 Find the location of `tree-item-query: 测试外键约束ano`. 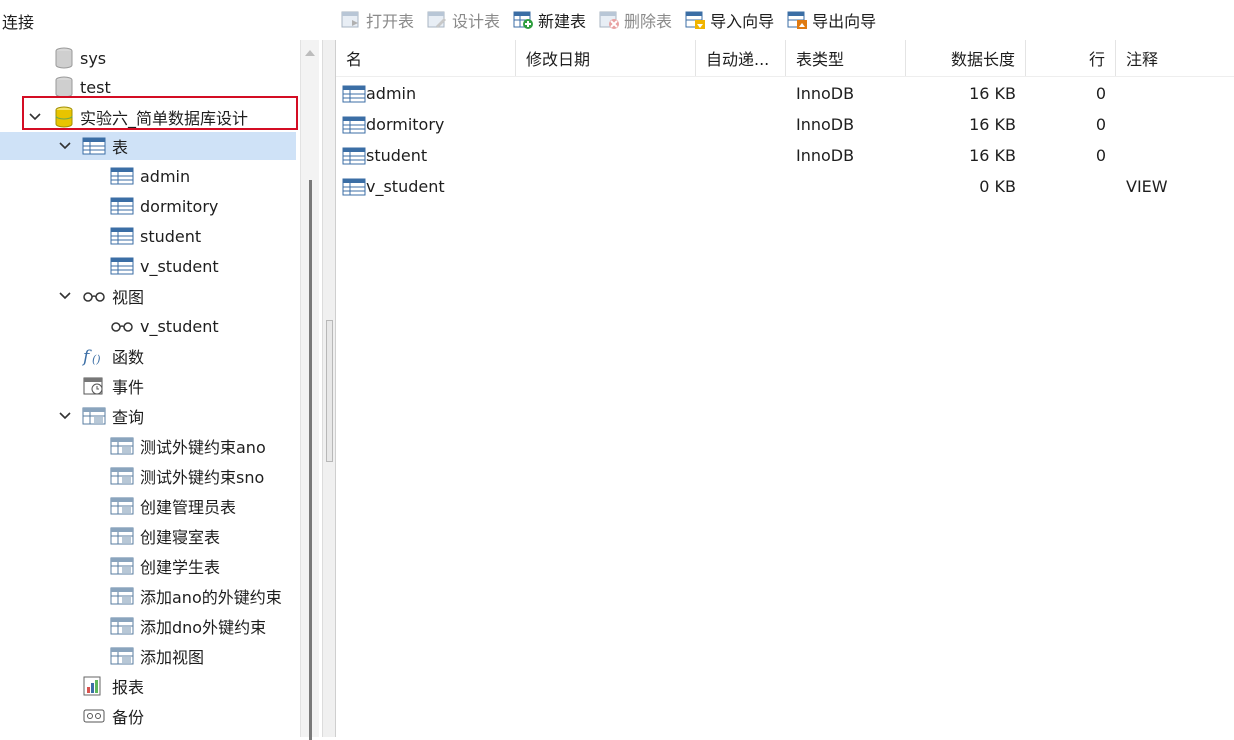

tree-item-query: 测试外键约束ano is located at coordinates (188, 446).